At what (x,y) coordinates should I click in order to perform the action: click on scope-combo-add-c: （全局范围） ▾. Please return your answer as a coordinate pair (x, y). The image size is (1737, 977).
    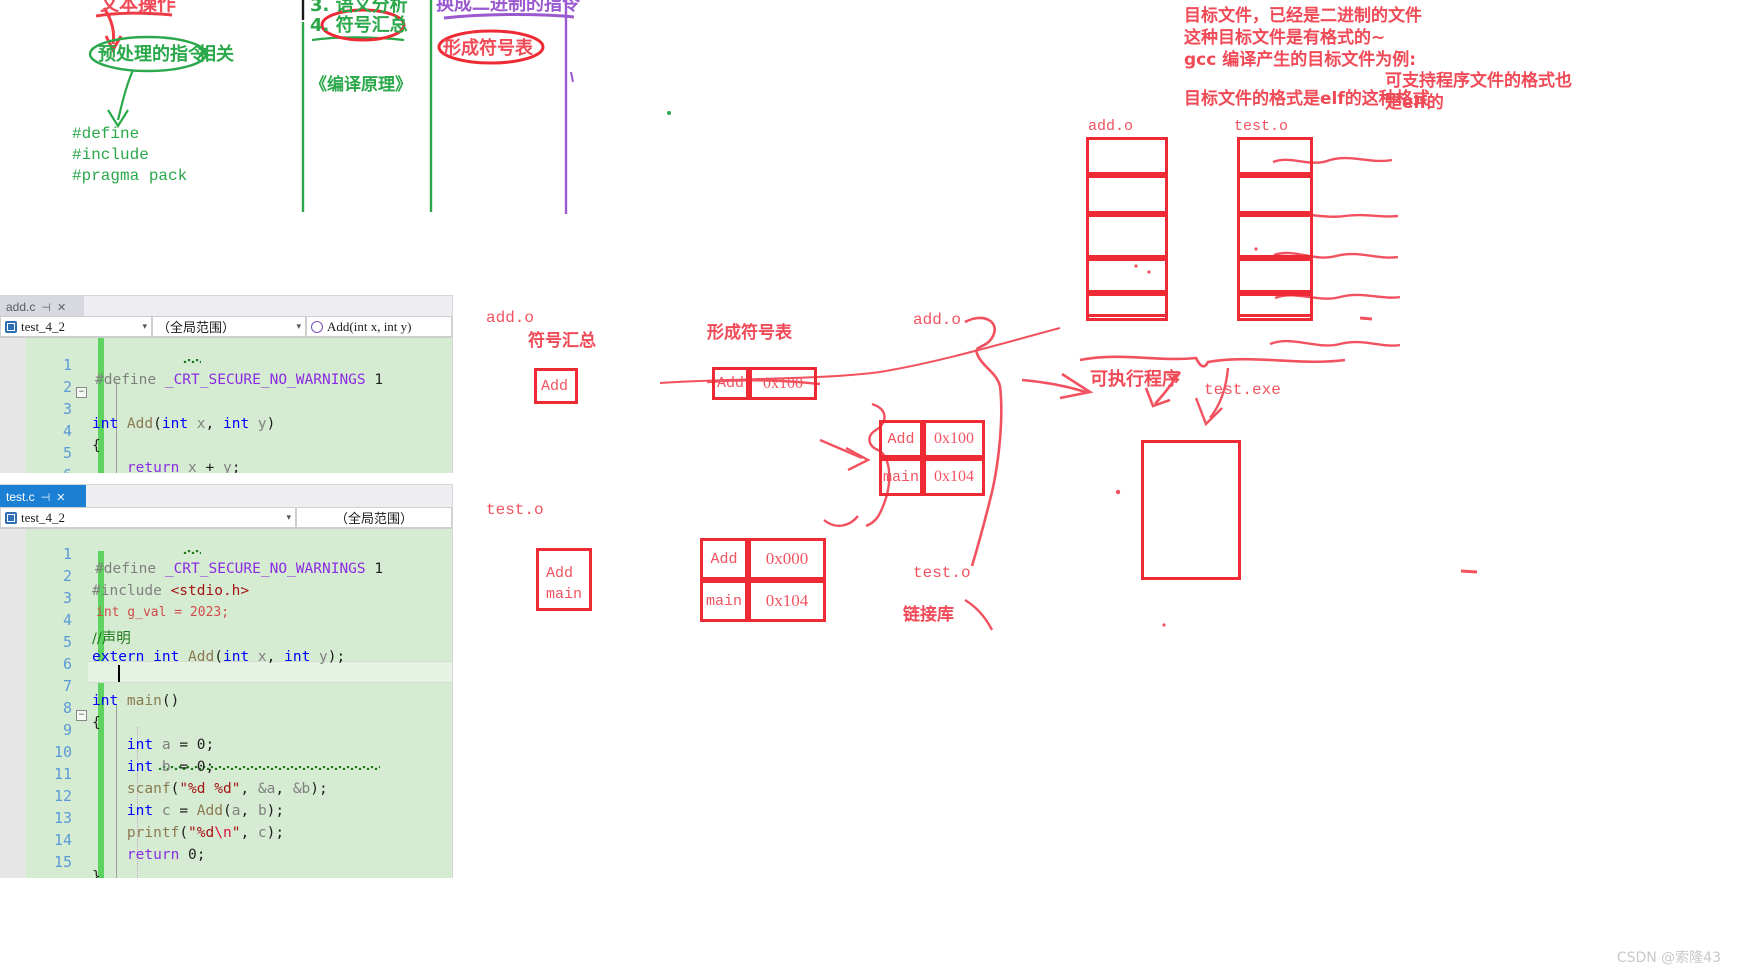
    Looking at the image, I should click on (229, 326).